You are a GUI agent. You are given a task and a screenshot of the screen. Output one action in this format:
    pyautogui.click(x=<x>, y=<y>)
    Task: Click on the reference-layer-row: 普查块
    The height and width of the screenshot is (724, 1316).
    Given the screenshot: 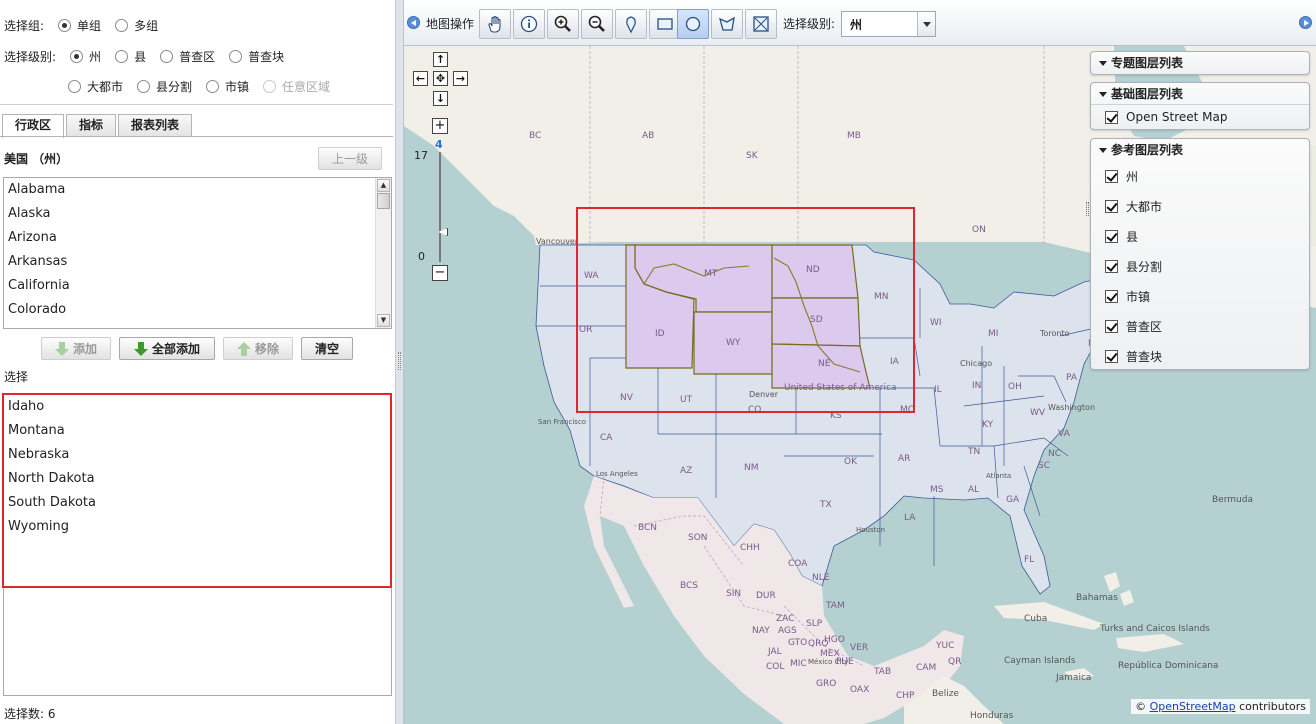 What is the action you would take?
    pyautogui.click(x=1200, y=356)
    